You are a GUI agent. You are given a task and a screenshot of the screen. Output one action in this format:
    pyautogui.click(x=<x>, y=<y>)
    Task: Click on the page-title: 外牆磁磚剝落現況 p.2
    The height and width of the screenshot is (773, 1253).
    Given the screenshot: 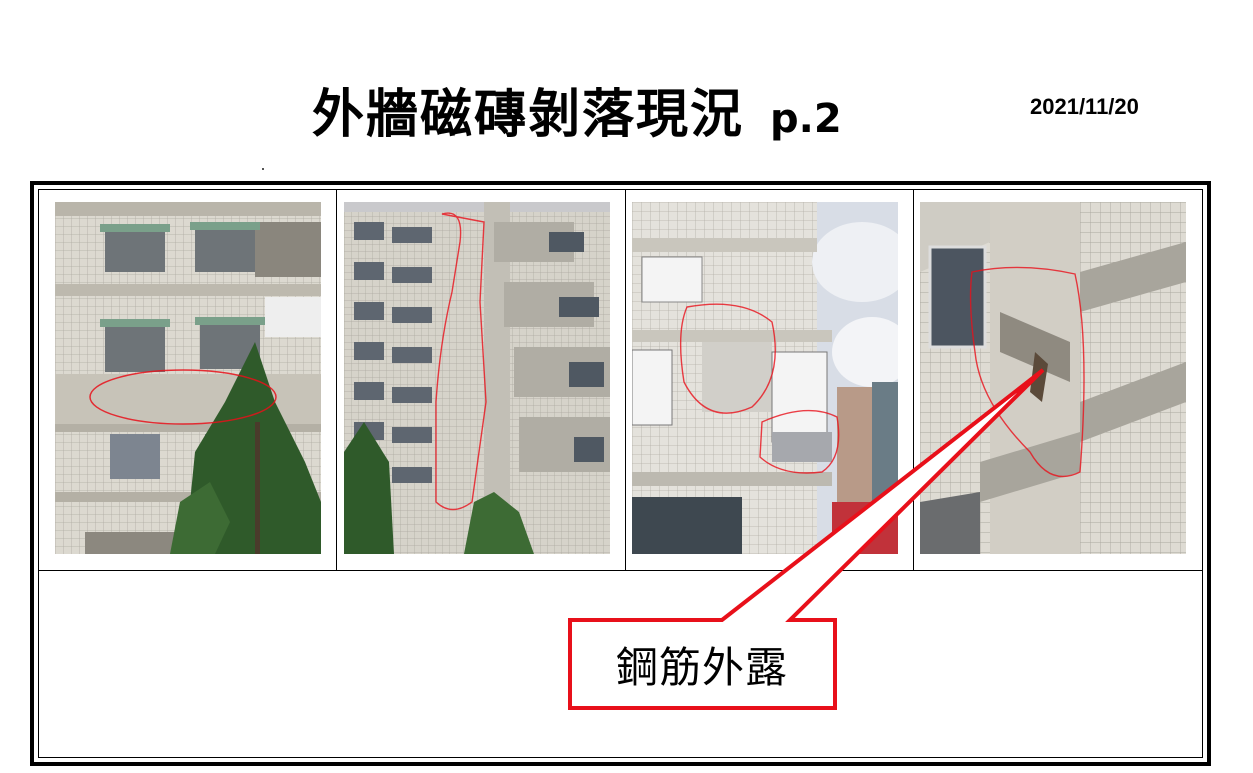 What is the action you would take?
    pyautogui.click(x=577, y=109)
    